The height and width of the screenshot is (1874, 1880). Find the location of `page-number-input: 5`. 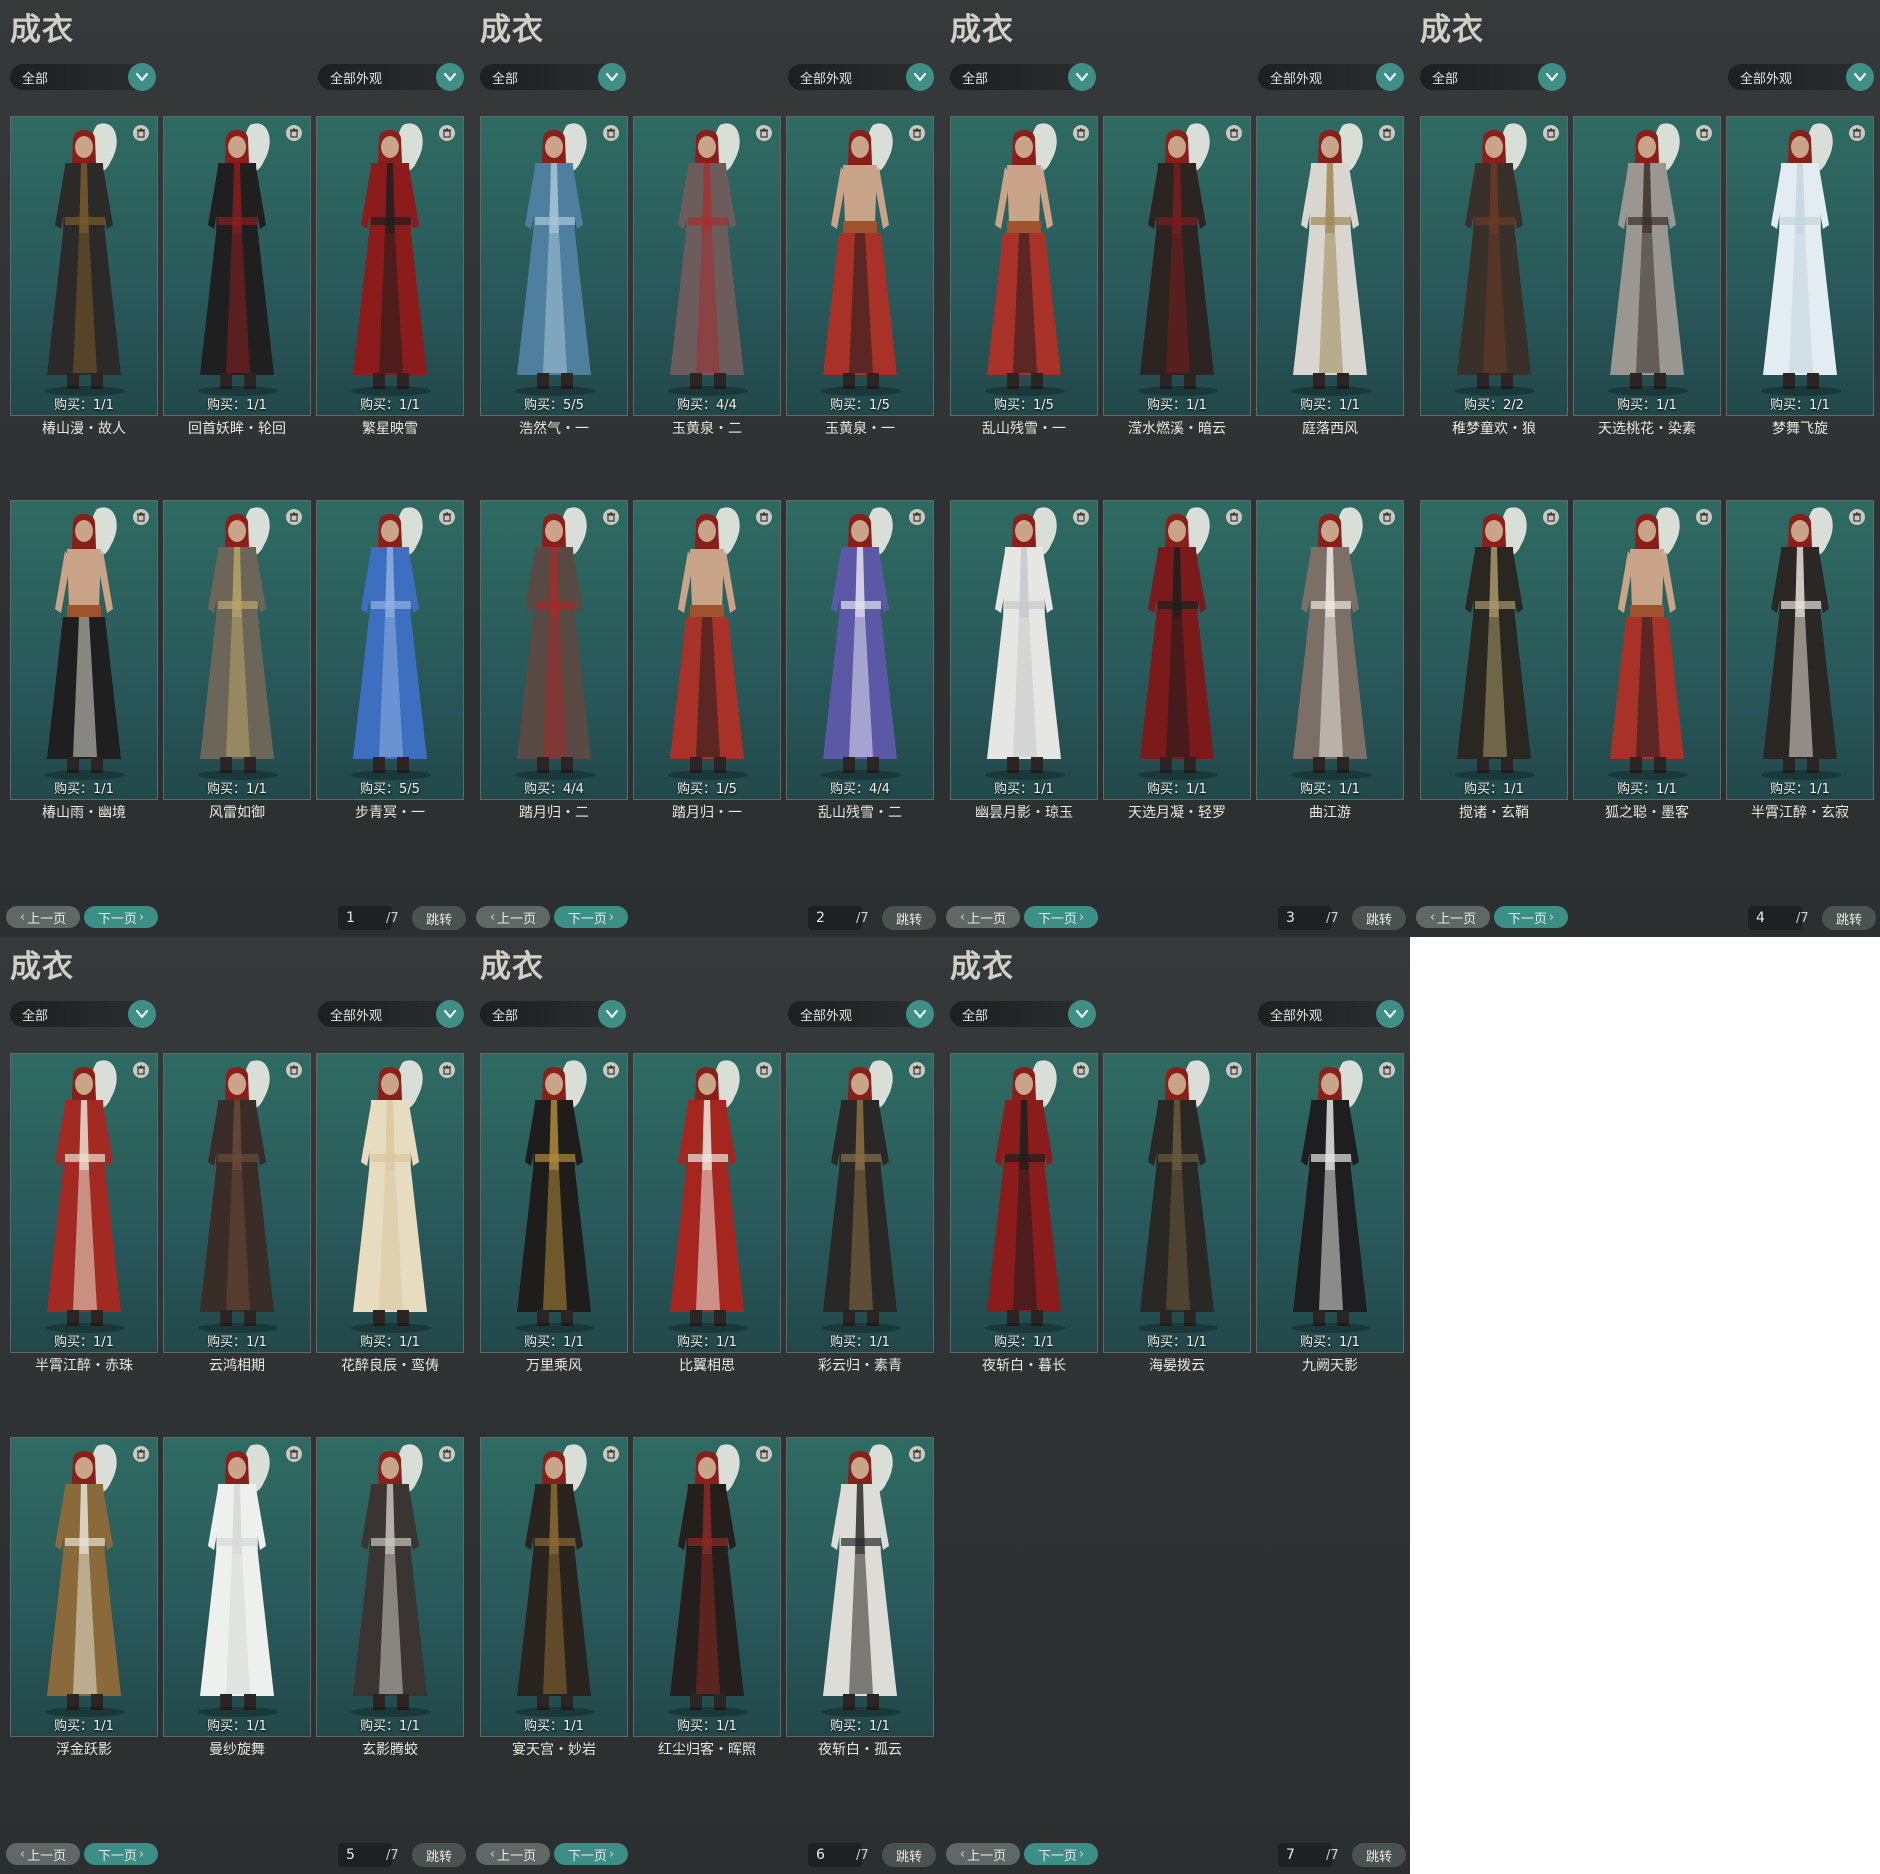

page-number-input: 5 is located at coordinates (365, 1855).